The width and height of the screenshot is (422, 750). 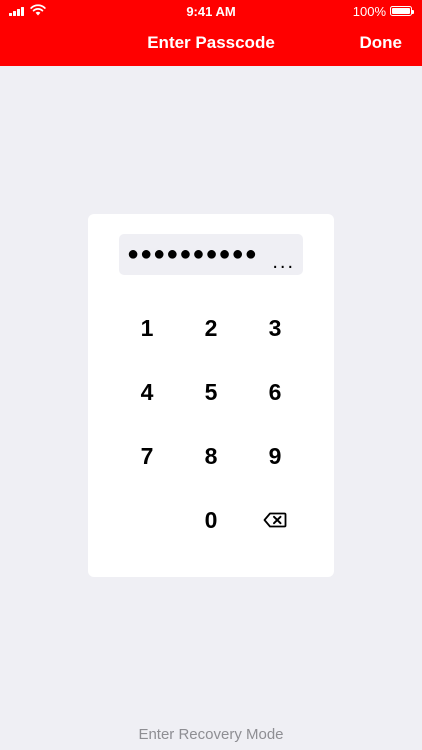 I want to click on keypad-key-0: 0, so click(x=211, y=520).